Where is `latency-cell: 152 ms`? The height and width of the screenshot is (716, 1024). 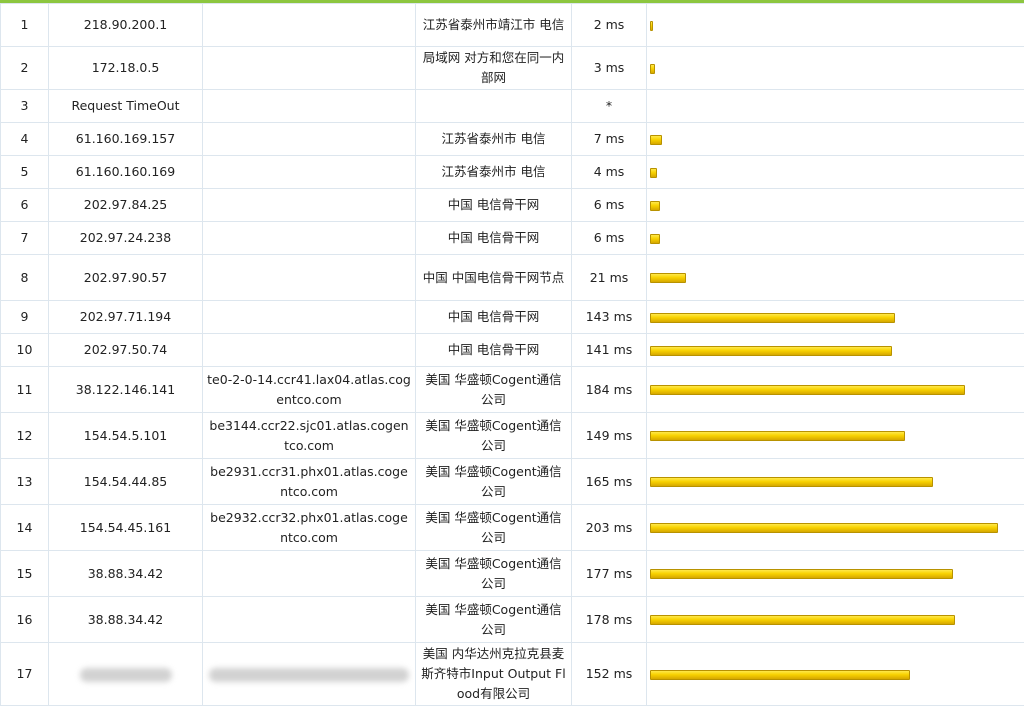
latency-cell: 152 ms is located at coordinates (609, 674).